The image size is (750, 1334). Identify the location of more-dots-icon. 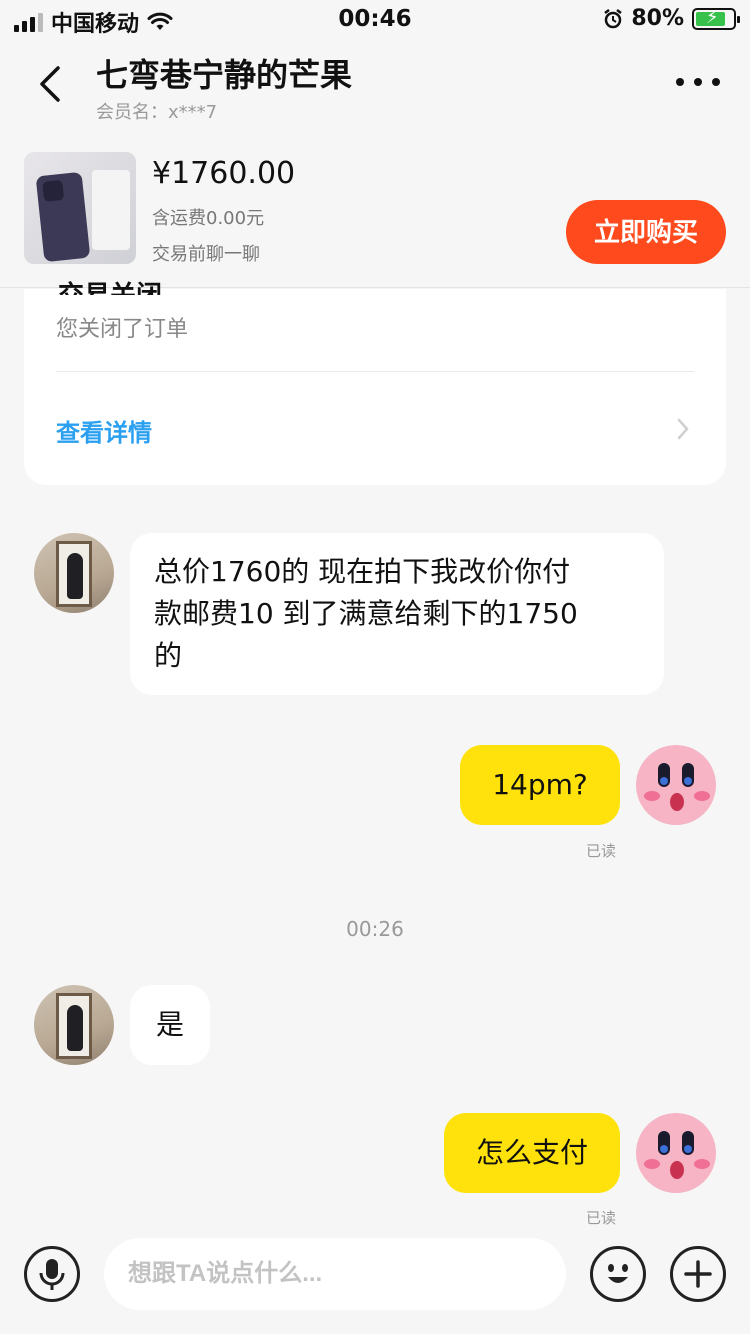
(698, 82).